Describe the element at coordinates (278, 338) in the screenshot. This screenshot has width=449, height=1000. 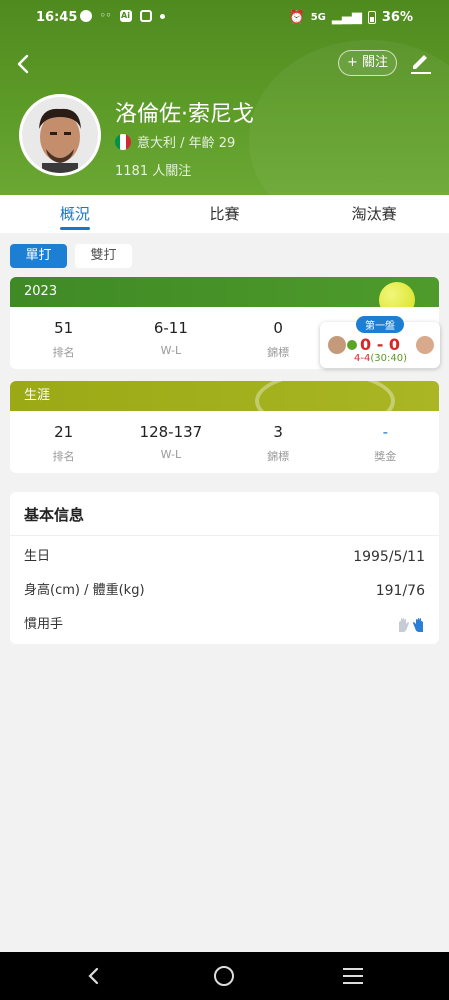
I see `stat-titles: 0 錦標` at that location.